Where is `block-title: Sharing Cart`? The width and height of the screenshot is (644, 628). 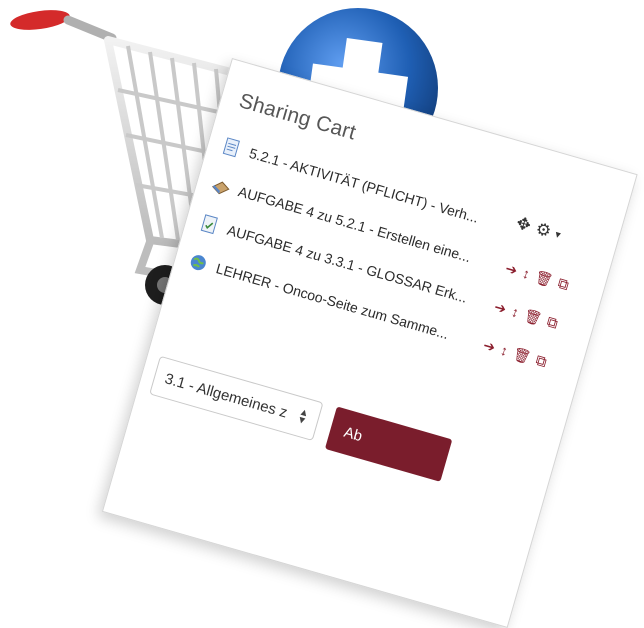
block-title: Sharing Cart is located at coordinates (297, 117).